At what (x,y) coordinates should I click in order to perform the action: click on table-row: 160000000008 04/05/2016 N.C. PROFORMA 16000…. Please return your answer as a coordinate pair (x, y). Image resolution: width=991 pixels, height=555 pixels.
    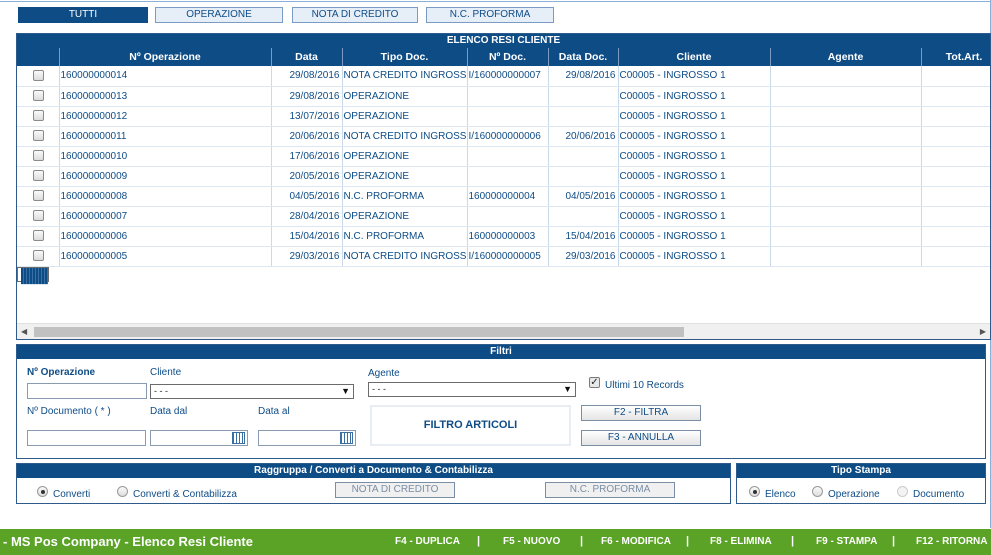
    Looking at the image, I should click on (503, 196).